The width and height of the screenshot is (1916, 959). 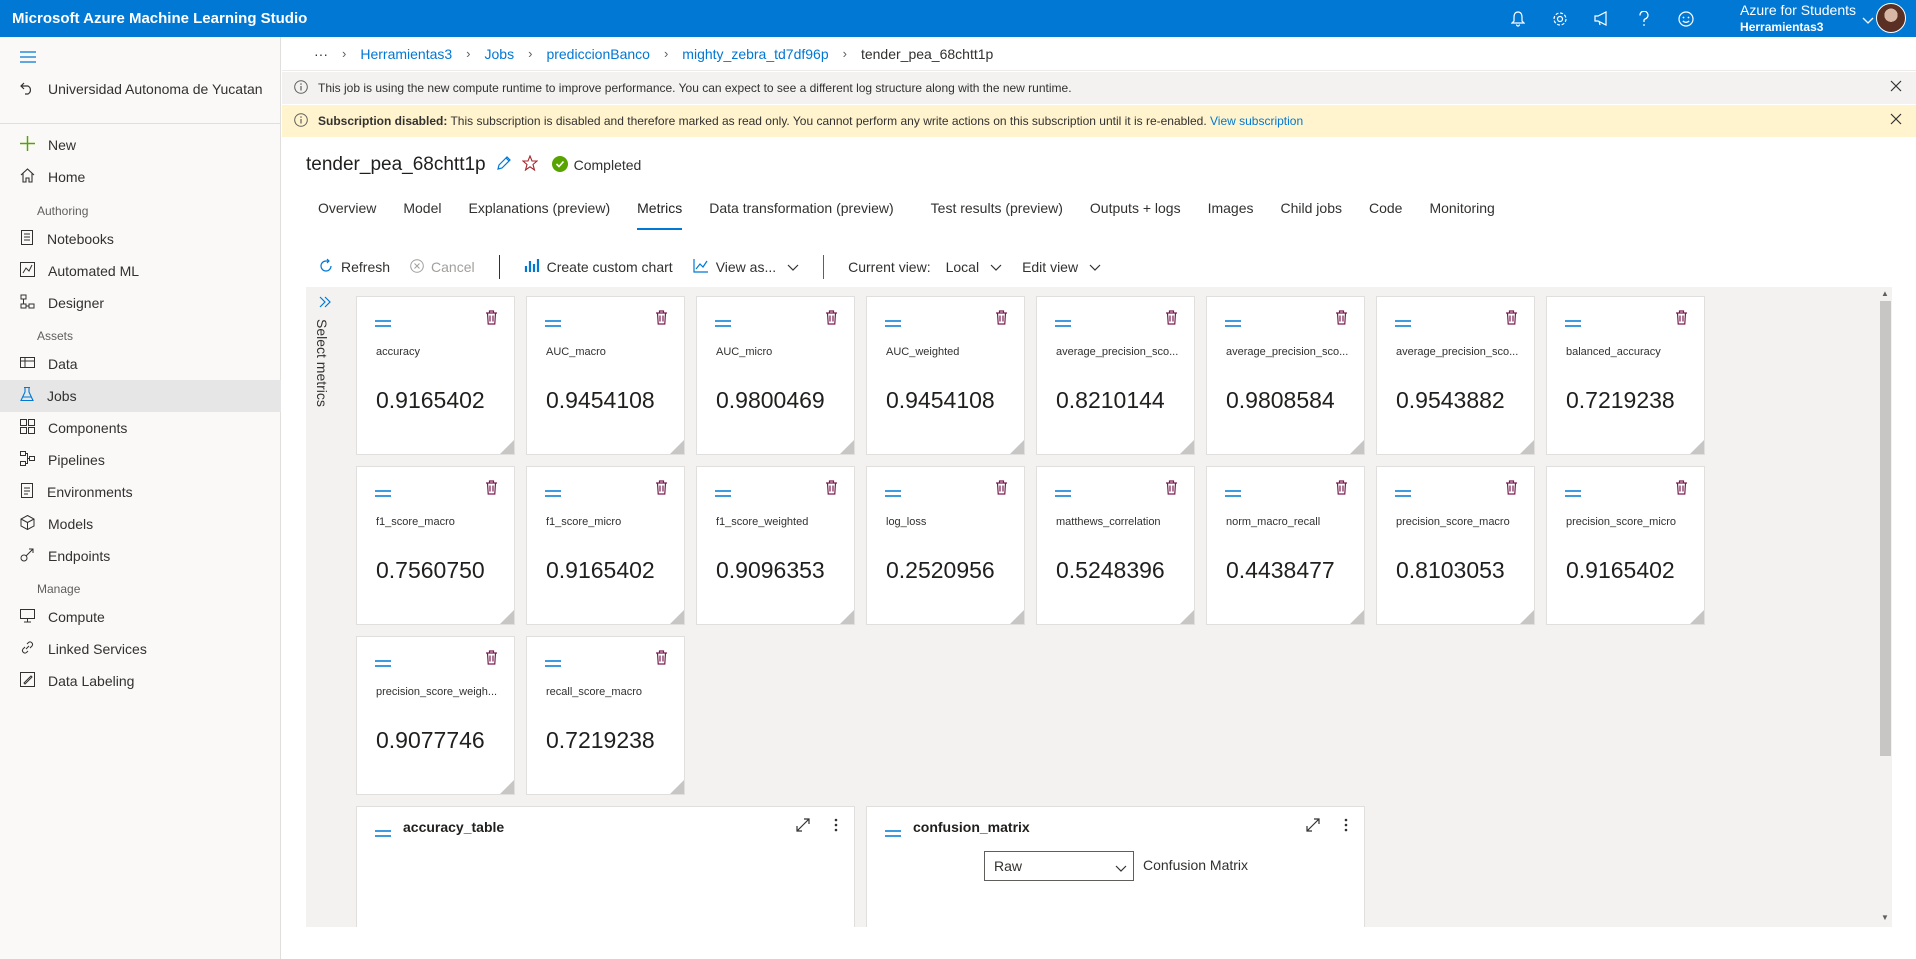 I want to click on refresh-button: Refresh, so click(x=354, y=267).